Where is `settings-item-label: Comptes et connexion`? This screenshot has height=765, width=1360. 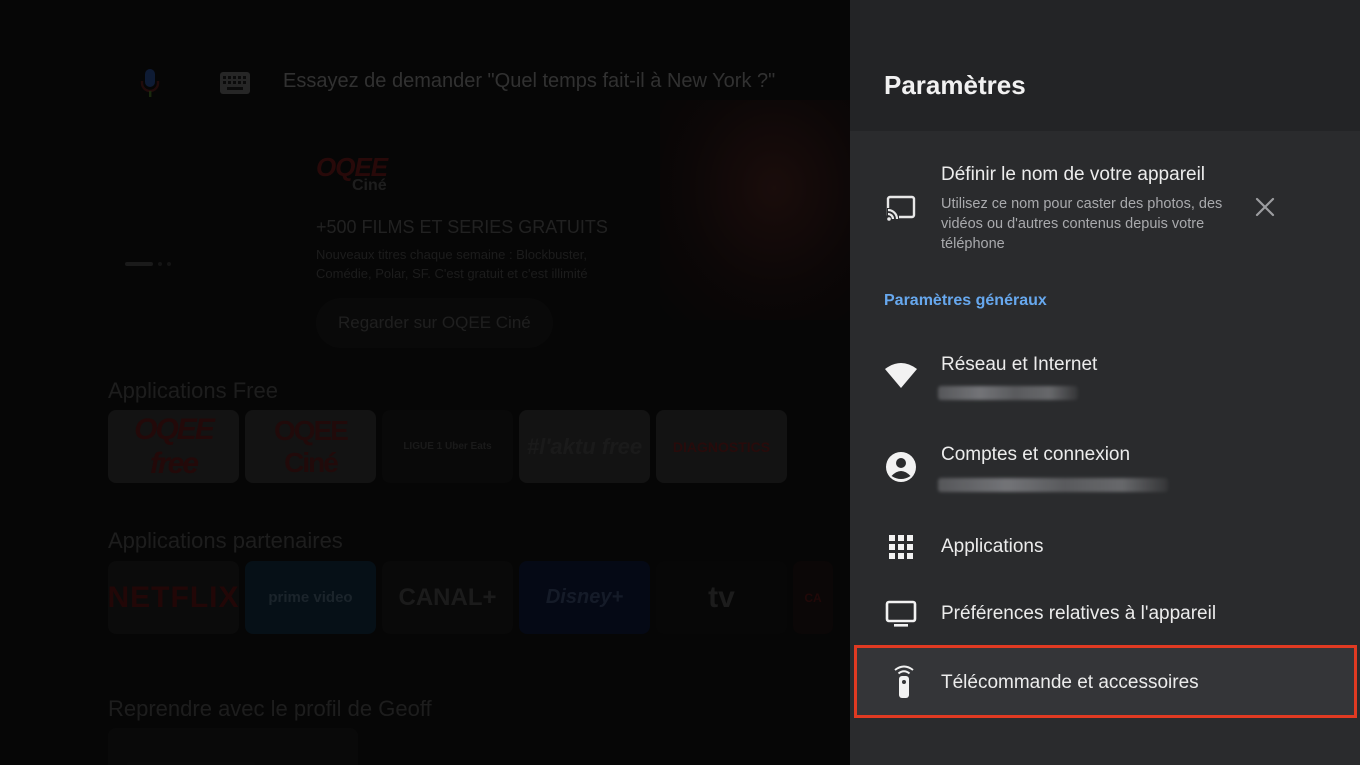
settings-item-label: Comptes et connexion is located at coordinates (1036, 454).